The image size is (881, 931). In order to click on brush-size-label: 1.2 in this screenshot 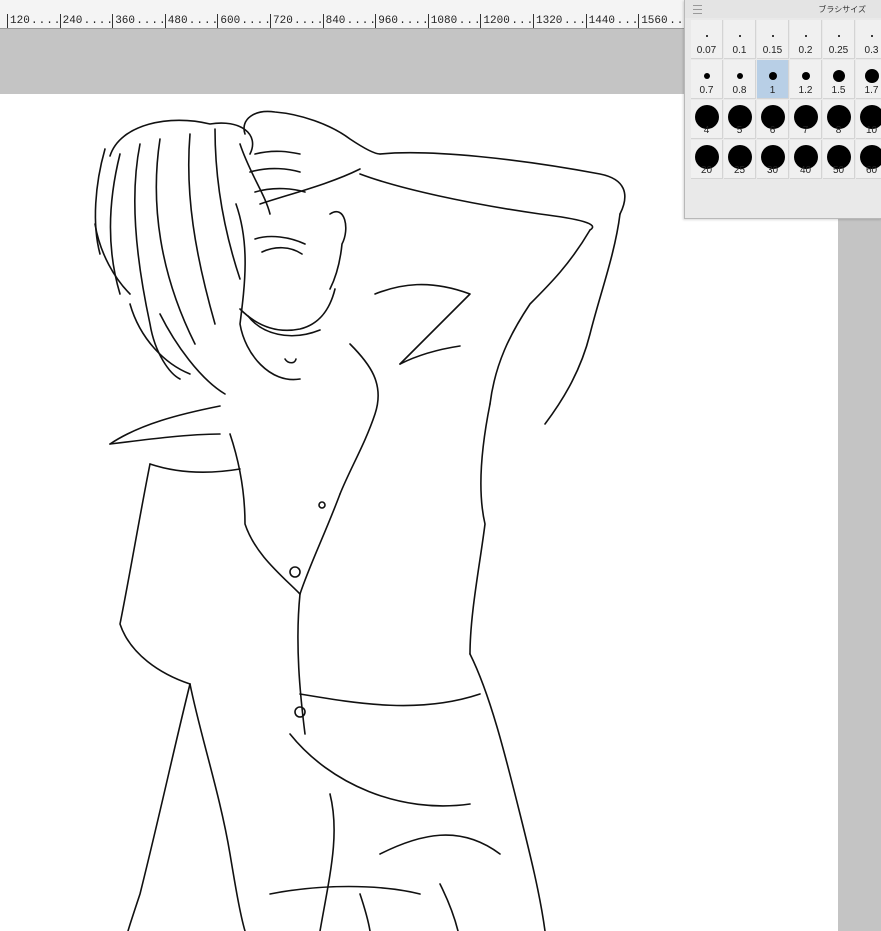, I will do `click(805, 90)`.